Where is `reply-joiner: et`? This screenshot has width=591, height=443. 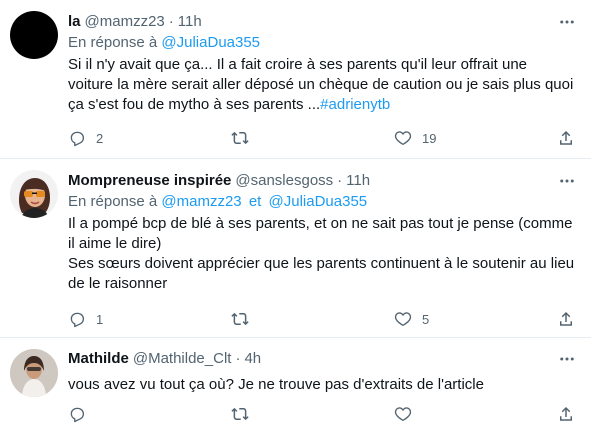 reply-joiner: et is located at coordinates (255, 201).